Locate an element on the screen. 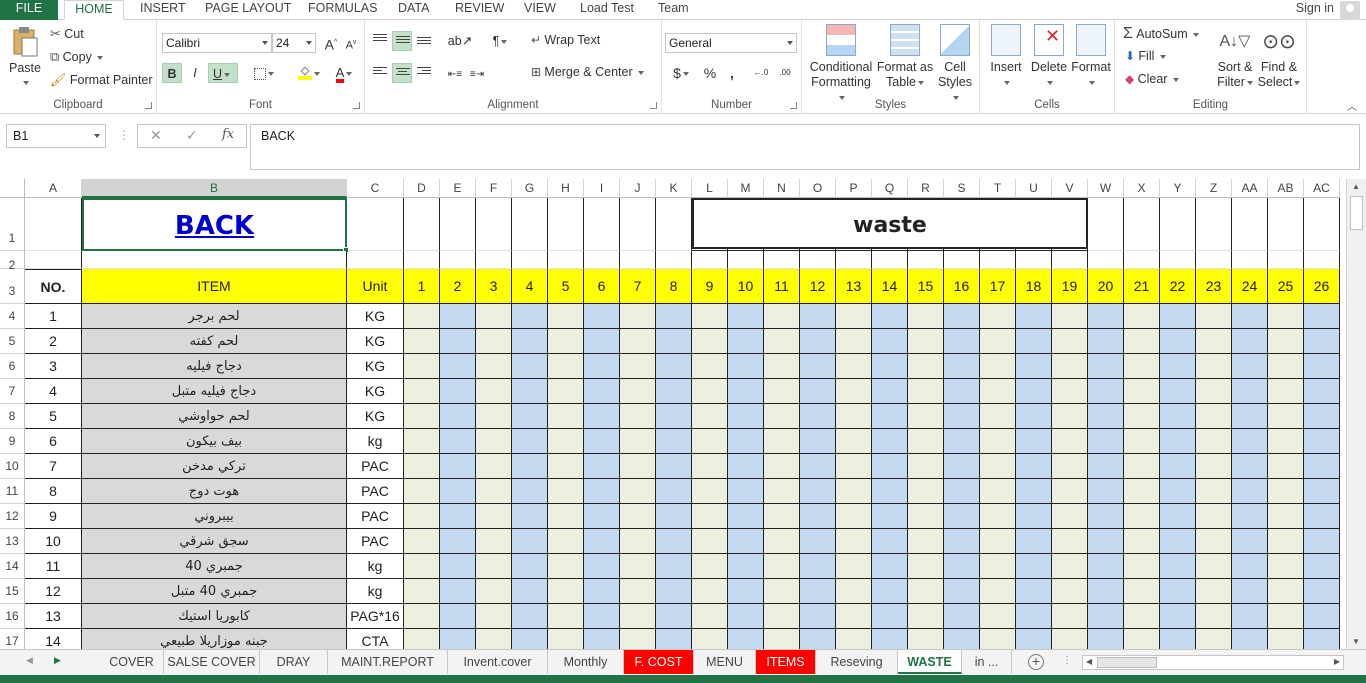 The image size is (1366, 683). prev-sheet-icon: ◀ is located at coordinates (29, 660).